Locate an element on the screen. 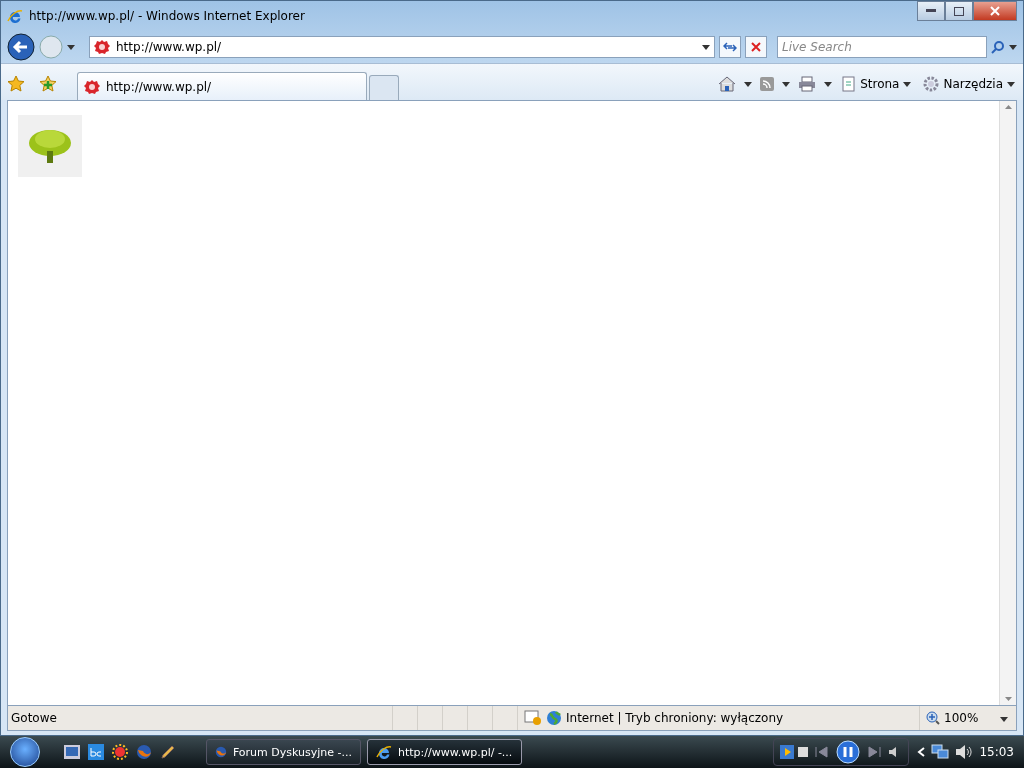 This screenshot has height=768, width=1024. globe-icon is located at coordinates (554, 718).